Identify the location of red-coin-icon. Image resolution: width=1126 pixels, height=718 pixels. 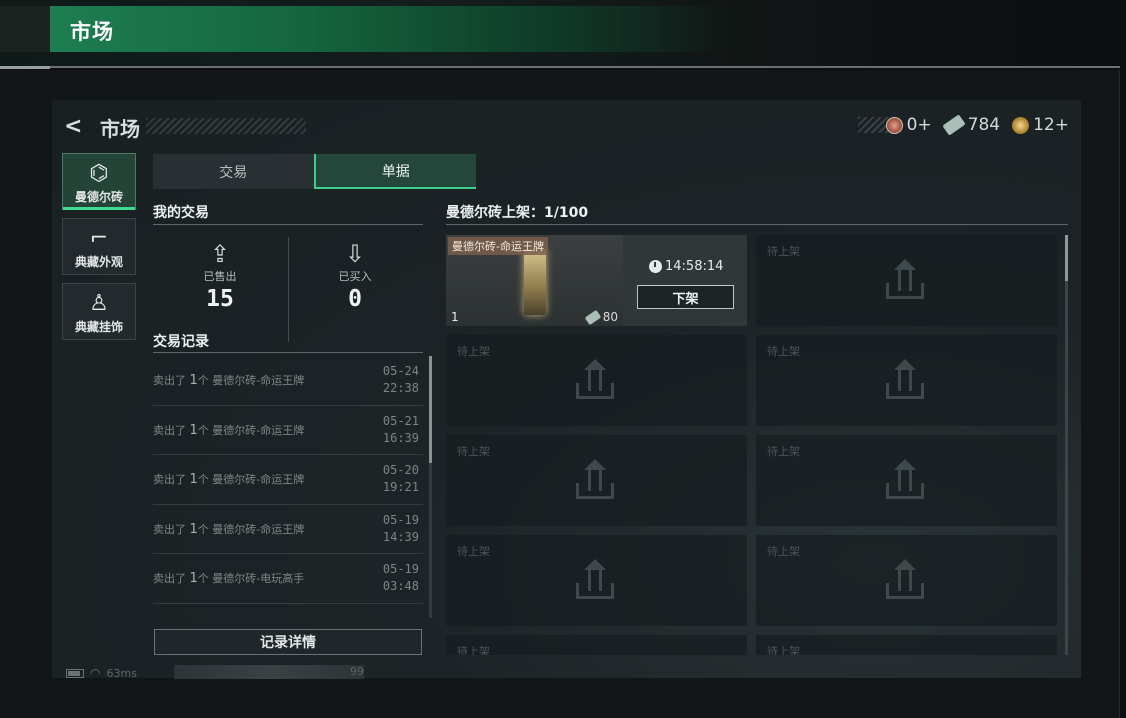
(894, 125).